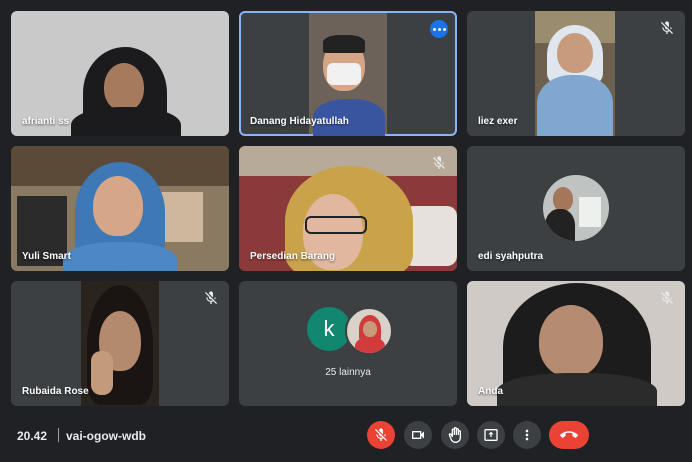 The image size is (692, 462). I want to click on camera-icon, so click(418, 435).